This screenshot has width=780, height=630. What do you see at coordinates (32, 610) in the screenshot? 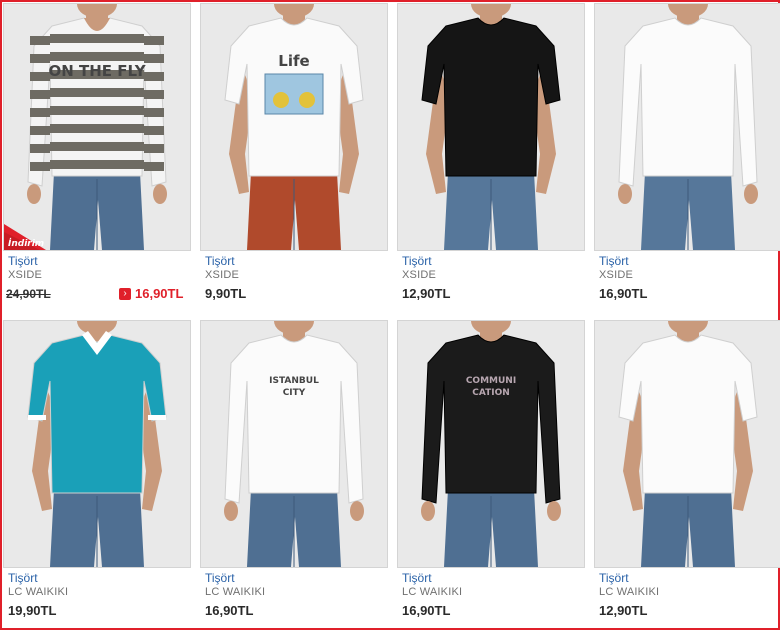
I see `product-price: 19,90TL` at bounding box center [32, 610].